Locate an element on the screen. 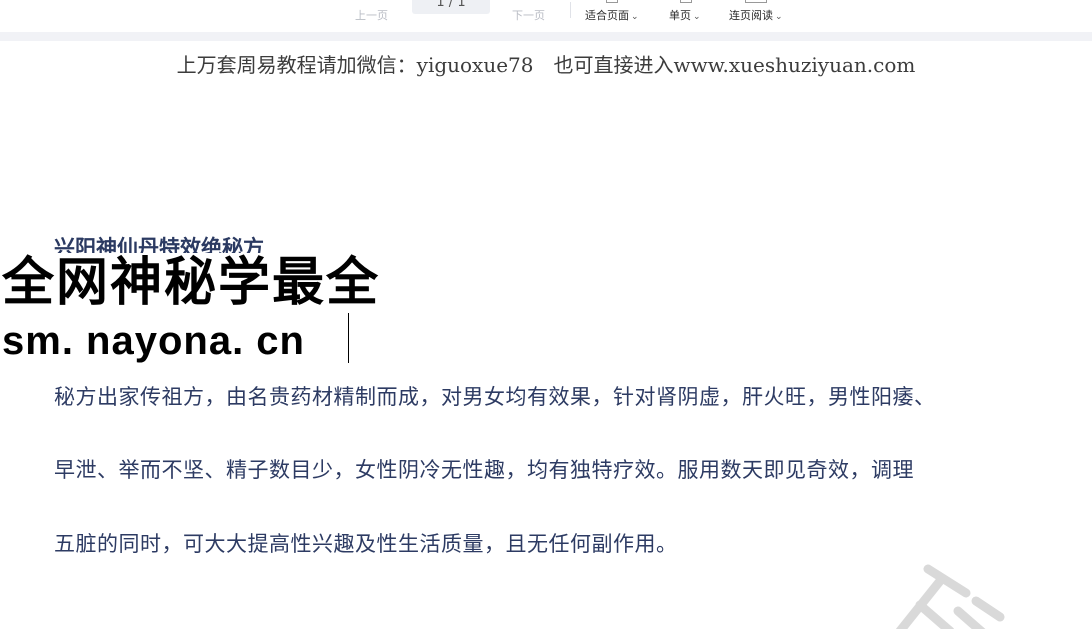 The image size is (1092, 629). pdf-toolbar: 上一页 1 / 1 下一页 适合页面 ⌄ 单页 ⌄ 连页阅读 ⌄ is located at coordinates (546, 16).